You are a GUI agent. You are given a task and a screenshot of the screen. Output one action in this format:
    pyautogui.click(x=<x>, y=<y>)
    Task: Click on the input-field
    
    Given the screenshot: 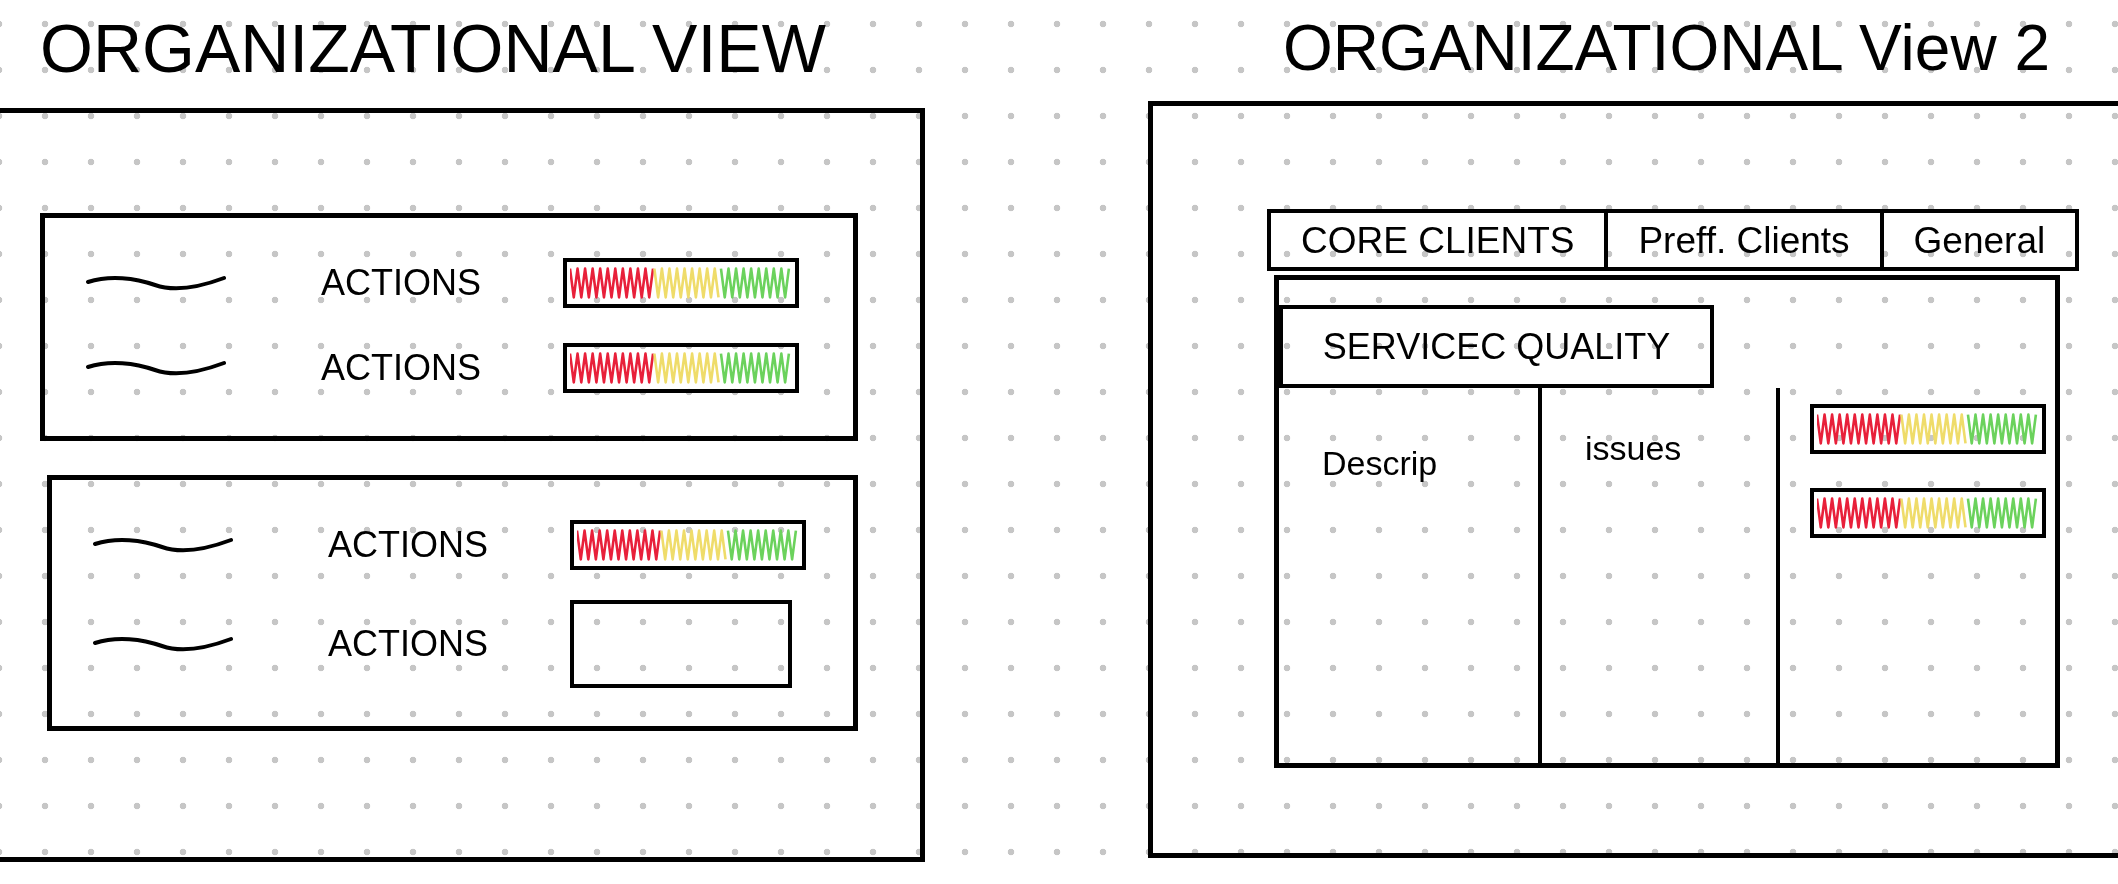 What is the action you would take?
    pyautogui.click(x=681, y=644)
    